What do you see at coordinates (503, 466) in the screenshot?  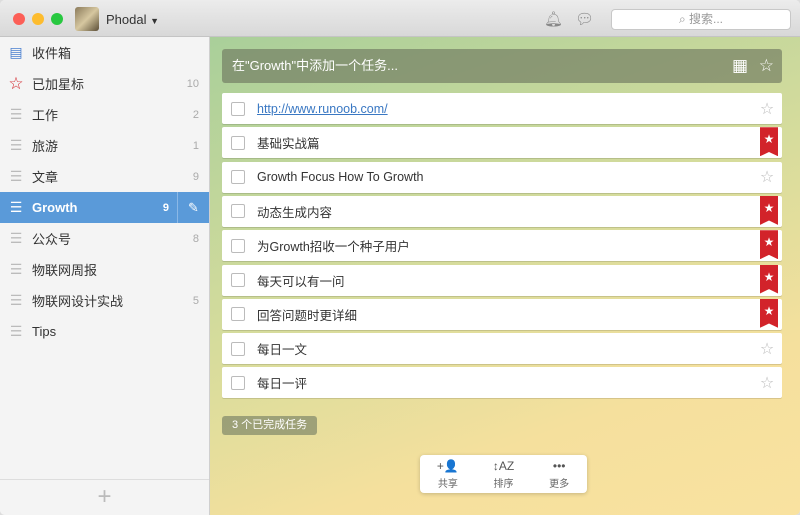 I see `sort-az-icon: ↕AZ` at bounding box center [503, 466].